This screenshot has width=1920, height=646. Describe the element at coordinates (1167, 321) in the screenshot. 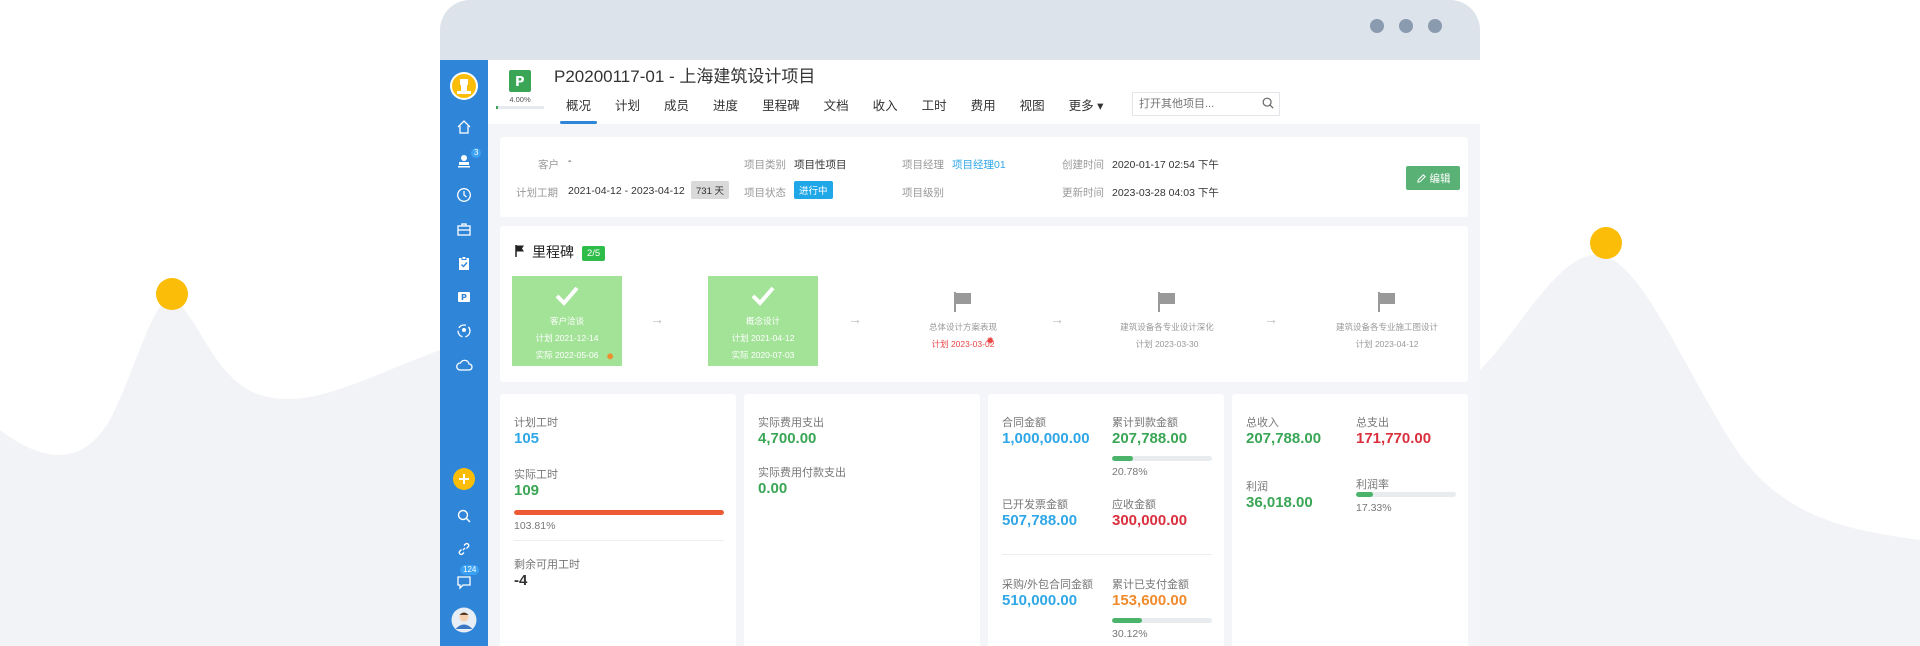

I see `milestone-item: 建筑设备各专业设计深化 计划 2023-03-30` at that location.